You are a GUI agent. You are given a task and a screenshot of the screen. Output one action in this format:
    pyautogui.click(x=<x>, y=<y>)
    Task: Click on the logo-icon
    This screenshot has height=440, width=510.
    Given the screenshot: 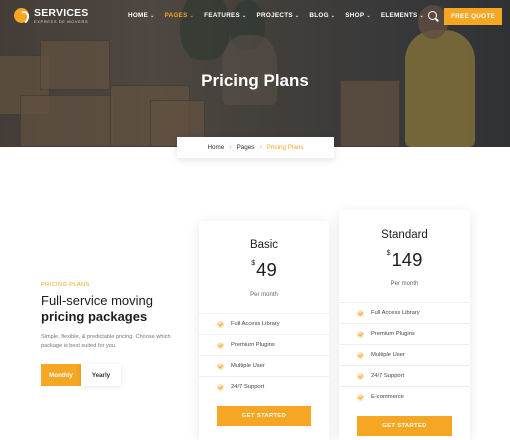 What is the action you would take?
    pyautogui.click(x=21, y=16)
    